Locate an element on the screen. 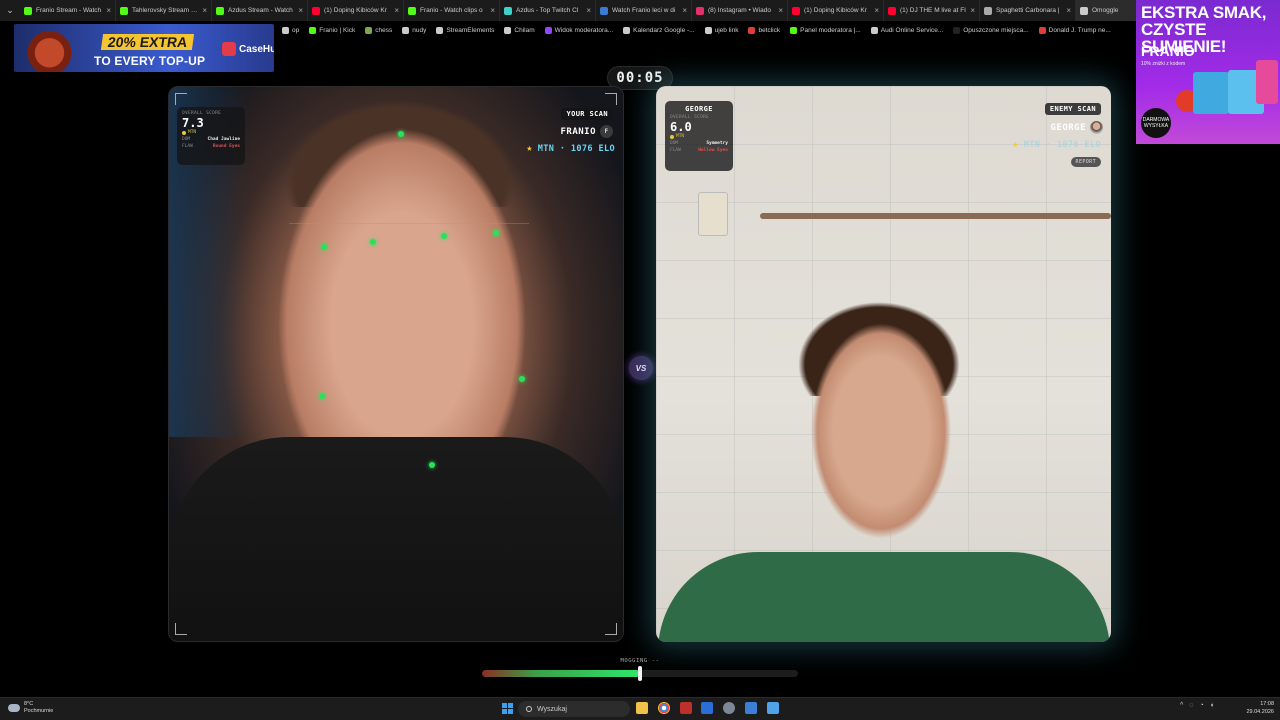 The image size is (1280, 720). tab-title: Franio - Watch clips o is located at coordinates (451, 10).